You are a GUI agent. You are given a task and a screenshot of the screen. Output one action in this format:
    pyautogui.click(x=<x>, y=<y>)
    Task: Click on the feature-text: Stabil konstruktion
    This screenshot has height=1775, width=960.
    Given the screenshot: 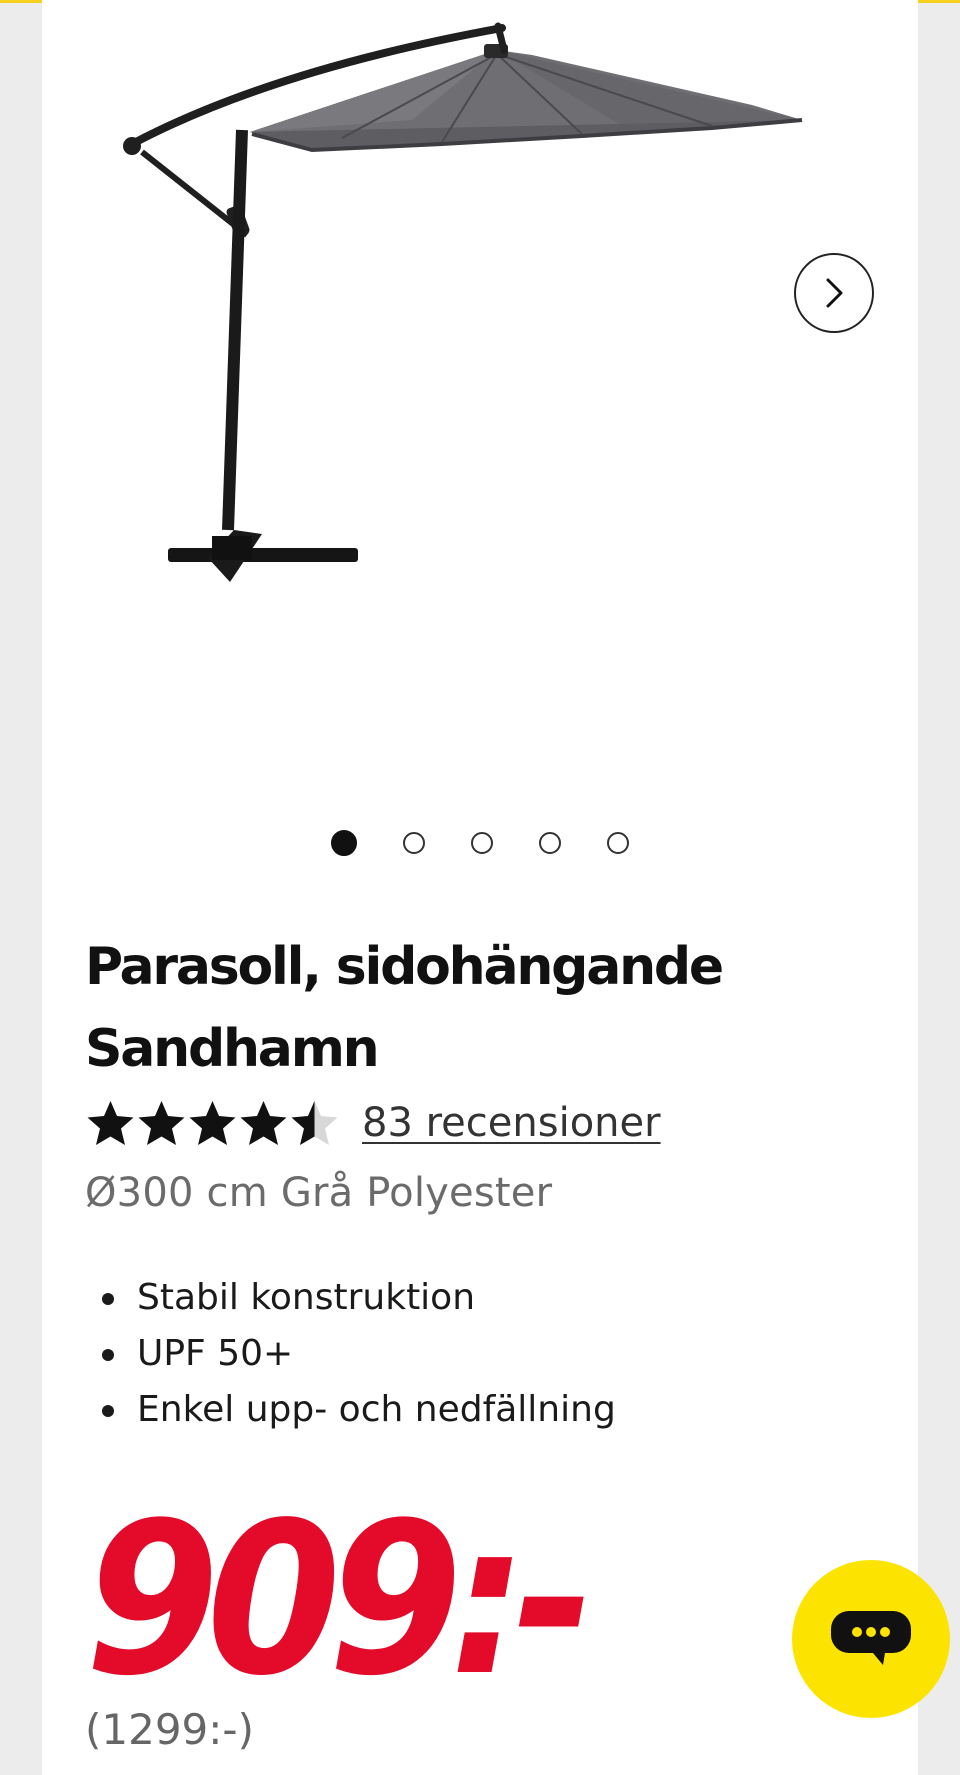 What is the action you would take?
    pyautogui.click(x=306, y=1297)
    